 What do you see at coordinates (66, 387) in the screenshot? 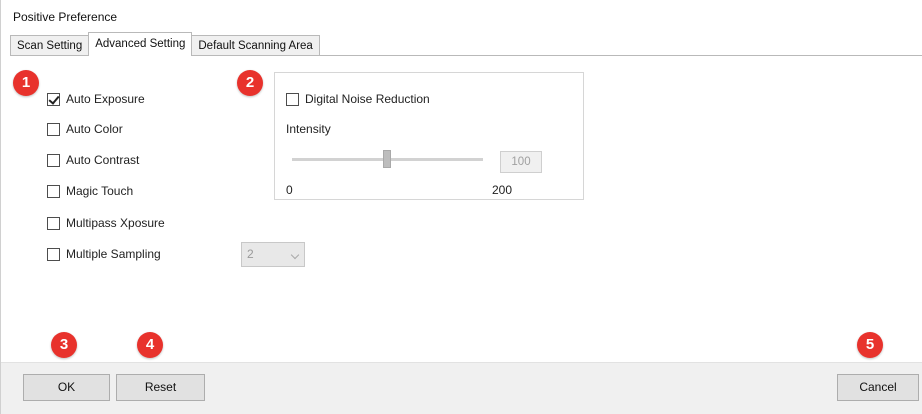
I see `ok-button: OK` at bounding box center [66, 387].